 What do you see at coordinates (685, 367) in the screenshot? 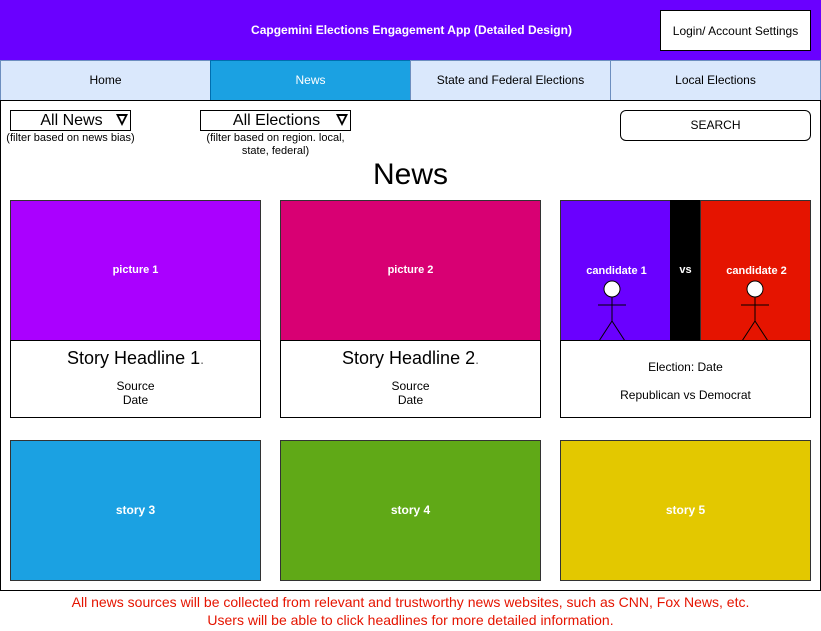
I see `election-date: Election: Date` at bounding box center [685, 367].